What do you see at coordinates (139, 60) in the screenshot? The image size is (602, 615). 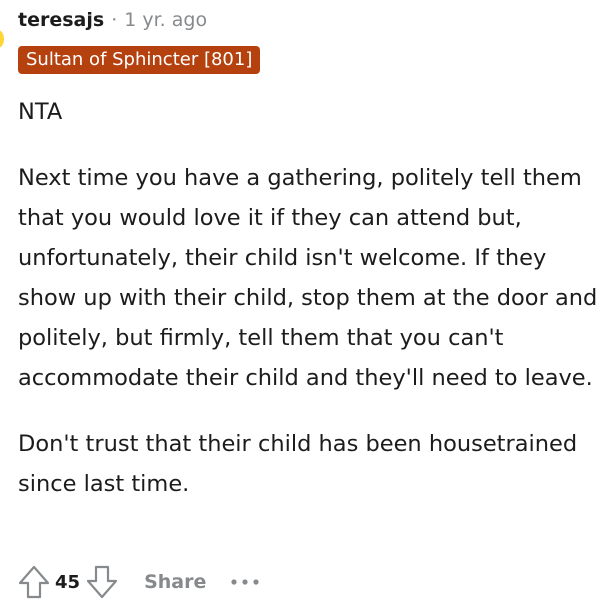 I see `user-flair-badge: Sultan of Sphincter [801]` at bounding box center [139, 60].